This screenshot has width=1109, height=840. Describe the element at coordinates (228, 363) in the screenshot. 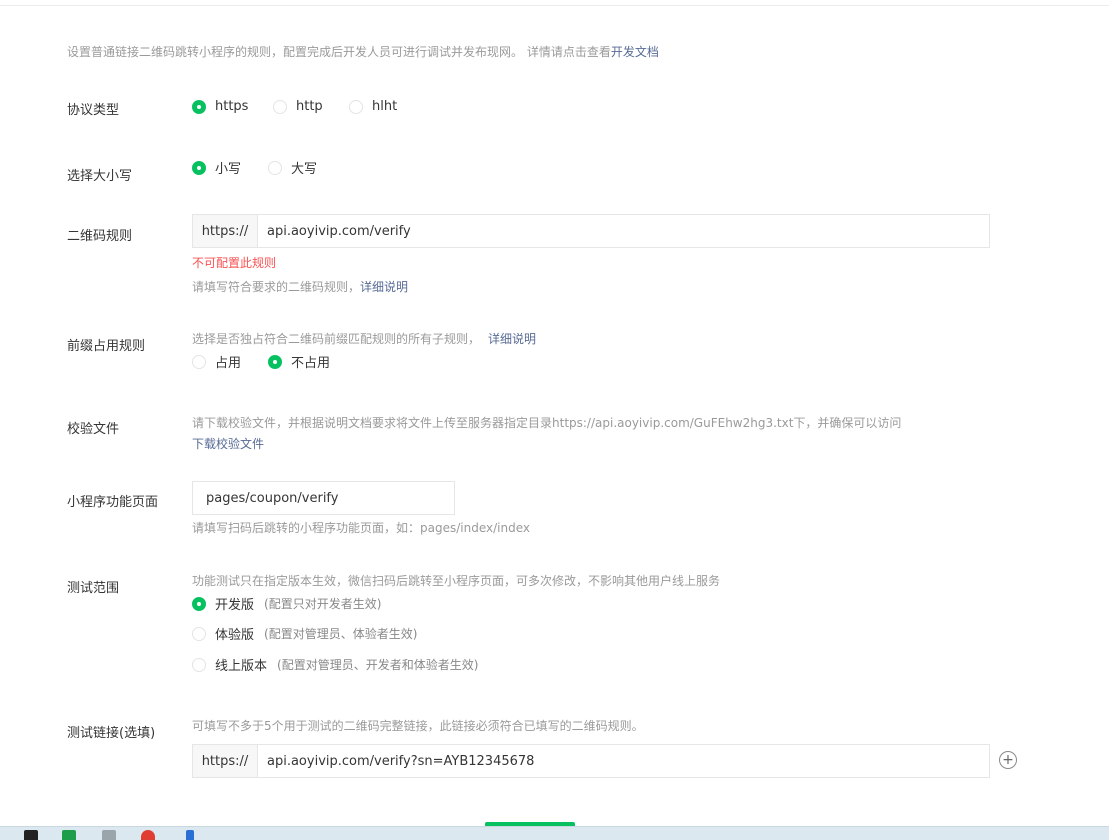

I see `prefix-option-label: 占用` at that location.